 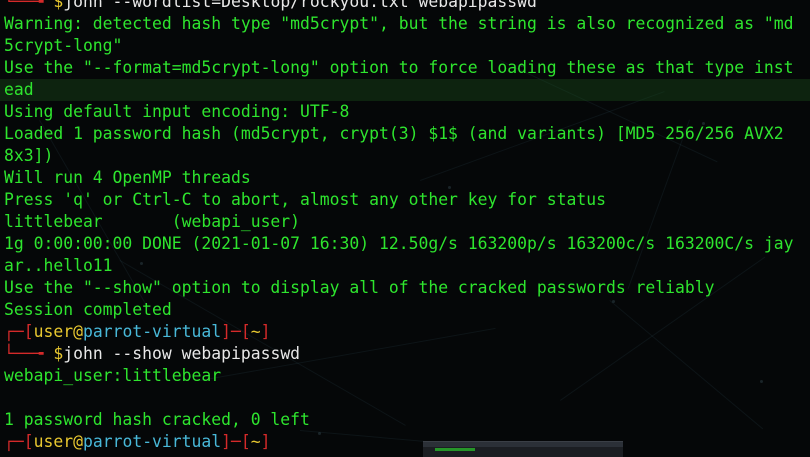 I want to click on output-text: littlebear (webapi_user), so click(x=152, y=221).